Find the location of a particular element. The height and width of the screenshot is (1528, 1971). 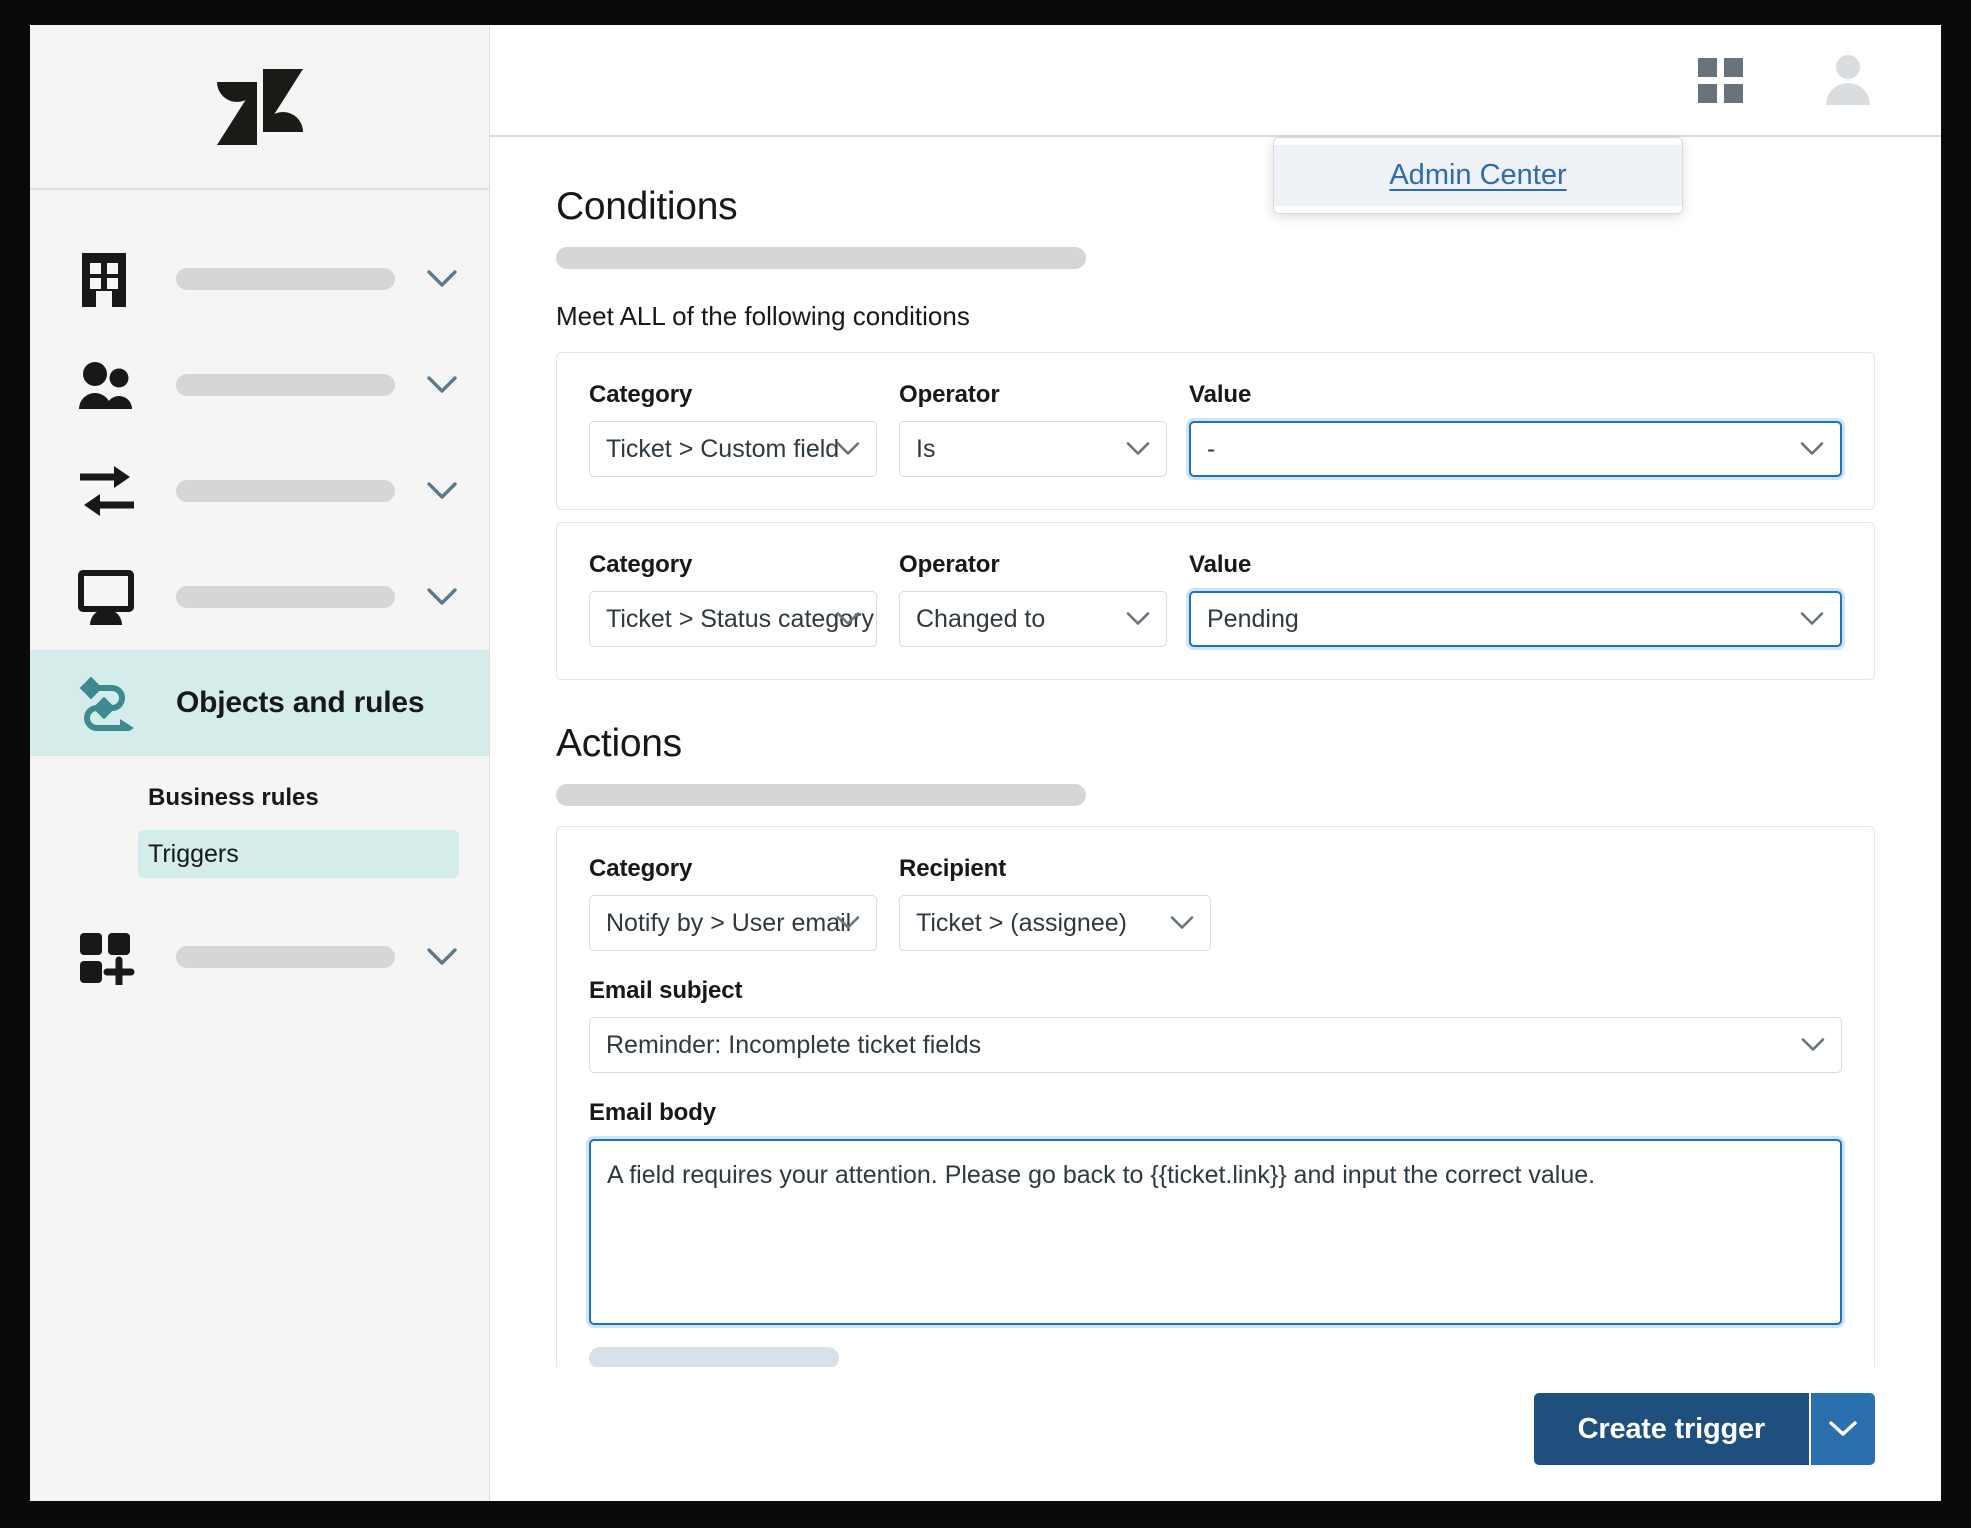

people-icon is located at coordinates (109, 385).